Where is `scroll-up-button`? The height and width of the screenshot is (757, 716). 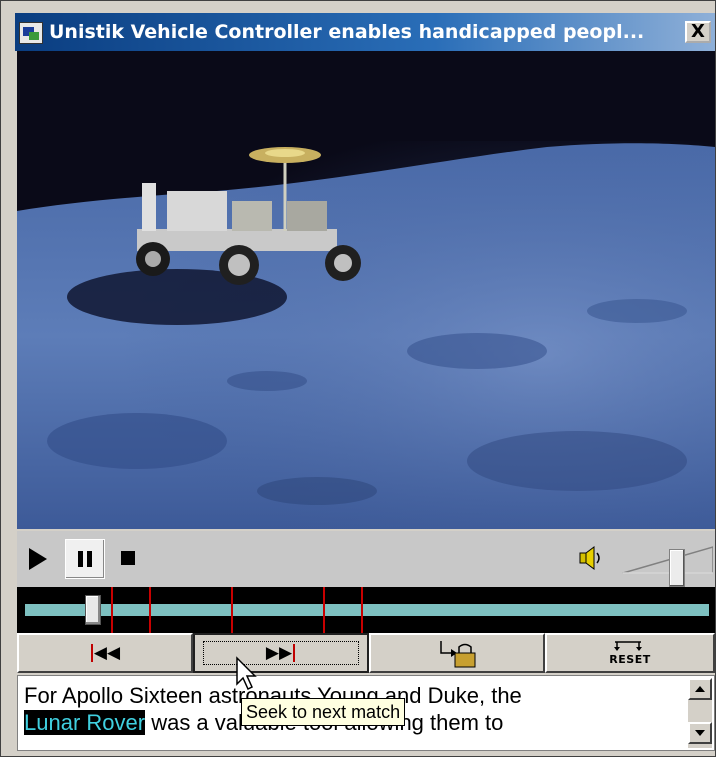
scroll-up-button is located at coordinates (700, 689).